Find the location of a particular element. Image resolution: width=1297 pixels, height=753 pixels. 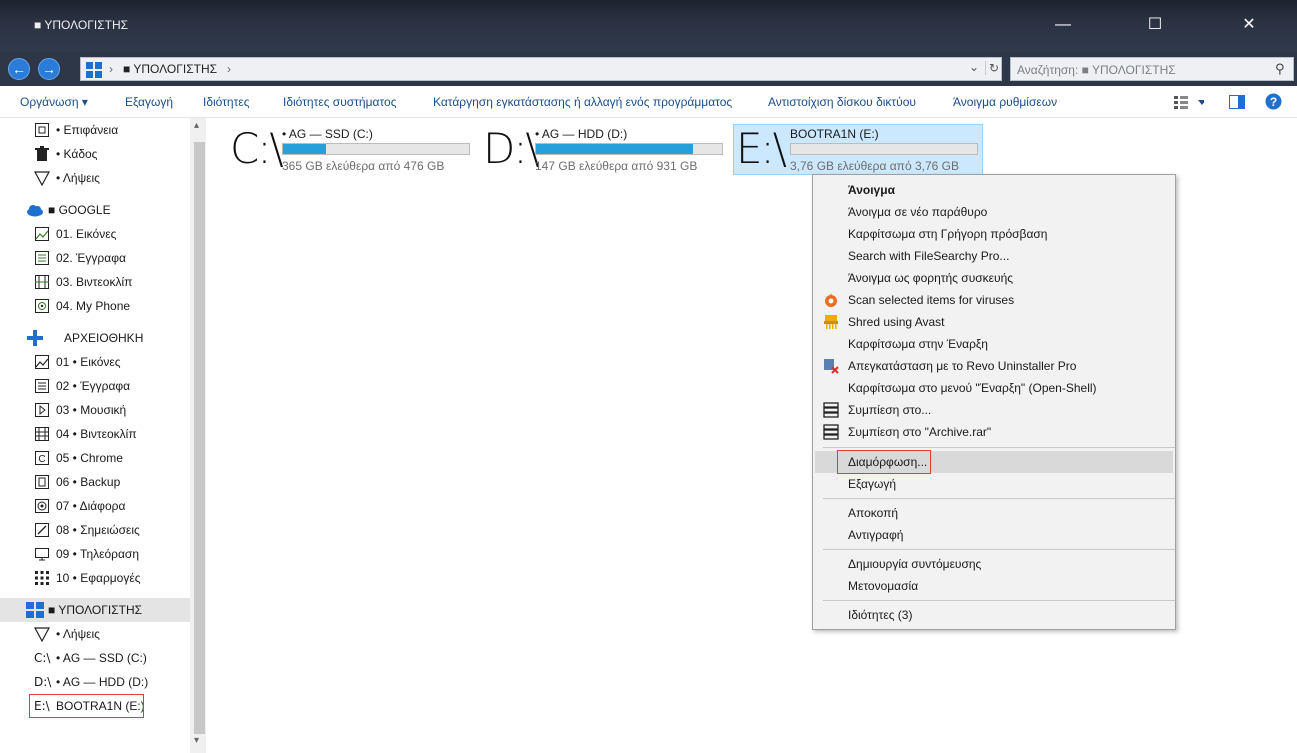

menu-item-label: Καρφίτσωμα στη Γρήγορη πρόσβαση is located at coordinates (948, 234).